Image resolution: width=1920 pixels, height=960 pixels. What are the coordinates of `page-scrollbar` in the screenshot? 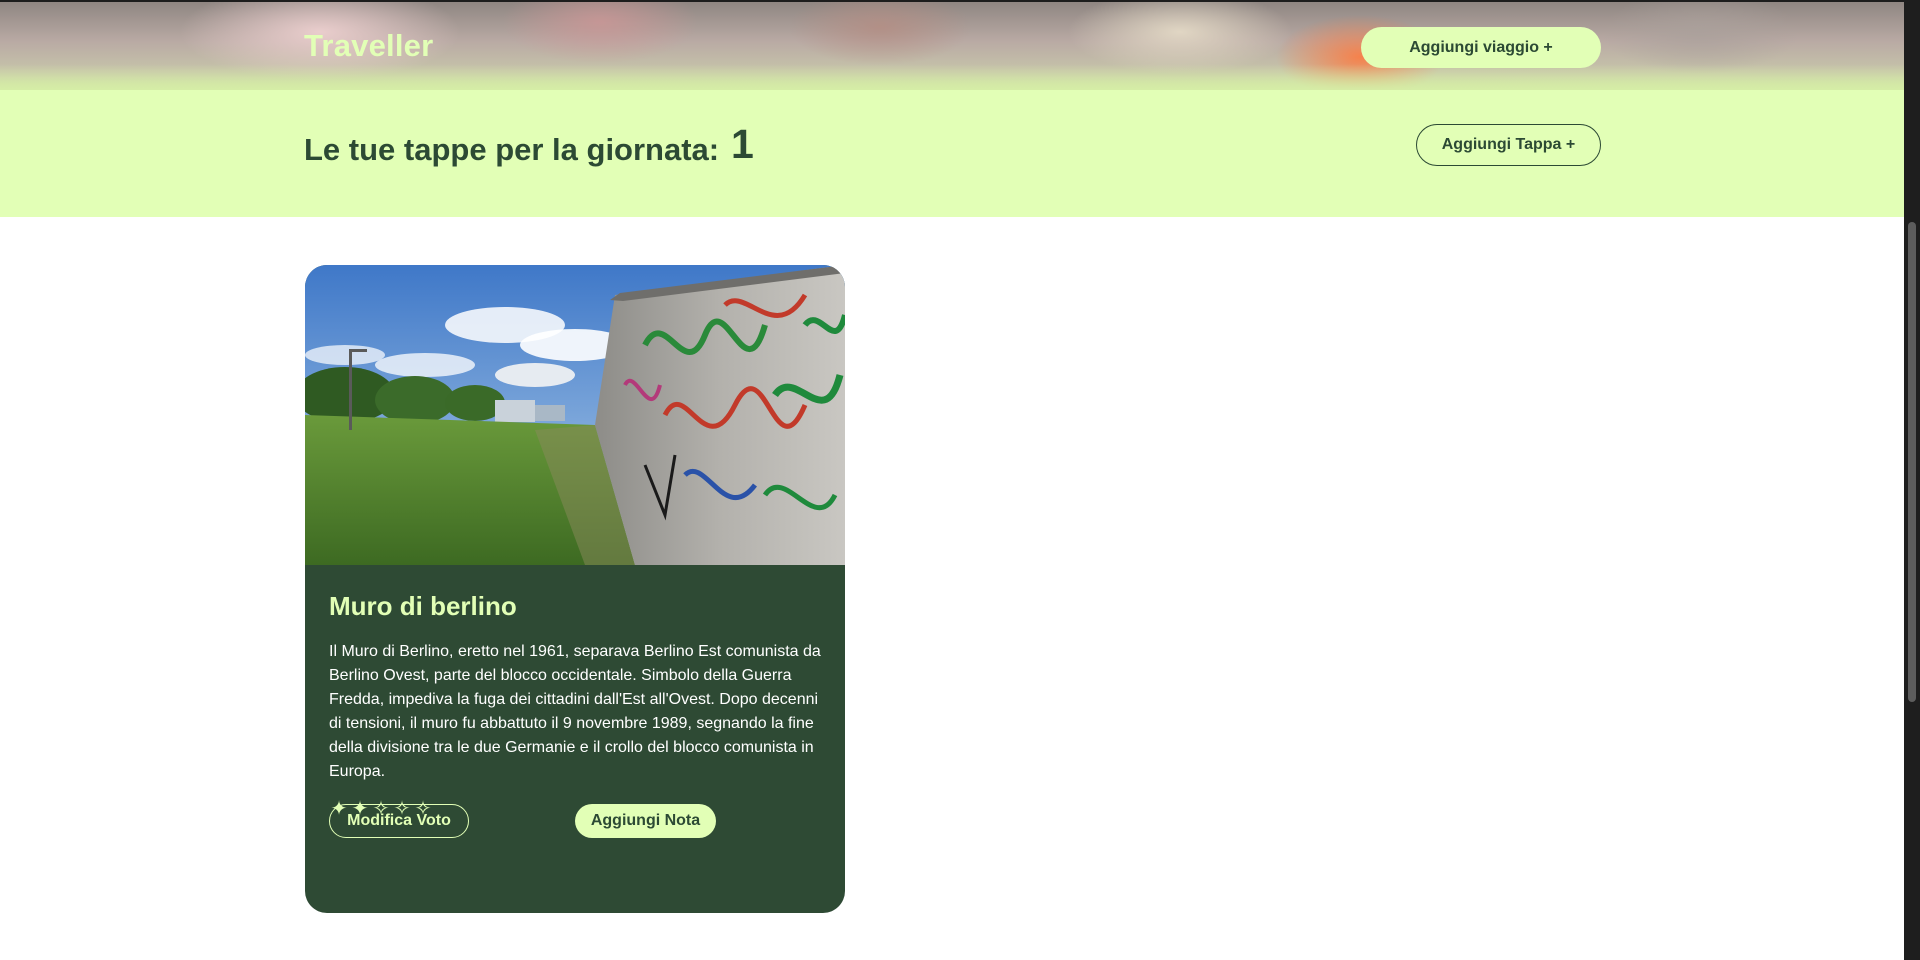 It's located at (1912, 480).